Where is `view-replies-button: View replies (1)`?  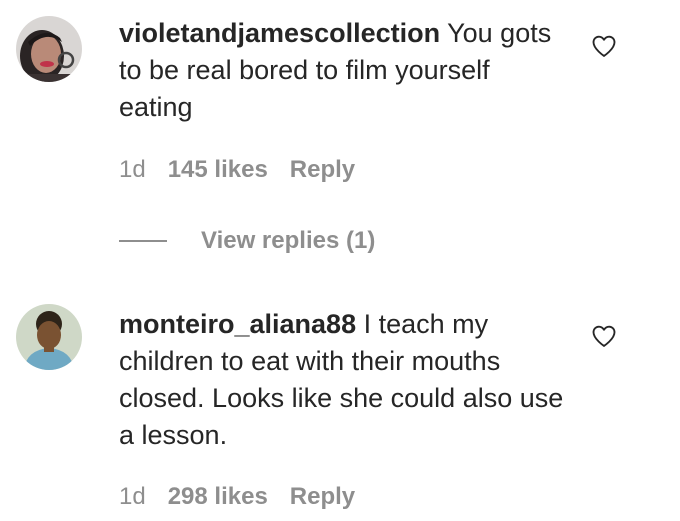
view-replies-button: View replies (1) is located at coordinates (247, 241).